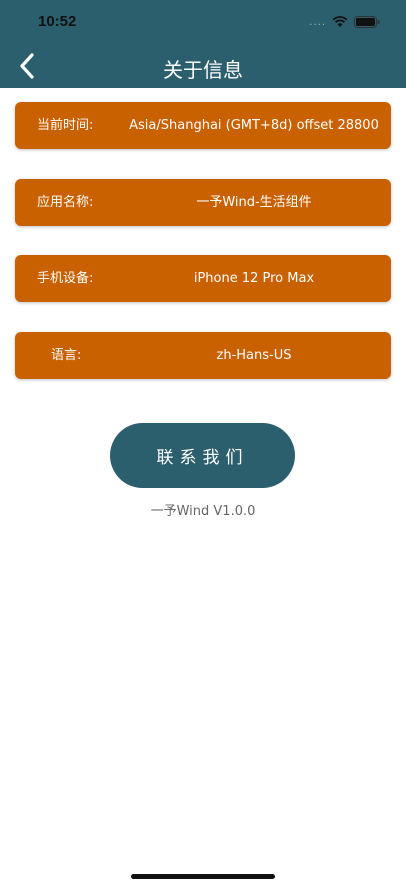 This screenshot has width=406, height=888. I want to click on version-label: 一予Wind V1.0.0, so click(203, 511).